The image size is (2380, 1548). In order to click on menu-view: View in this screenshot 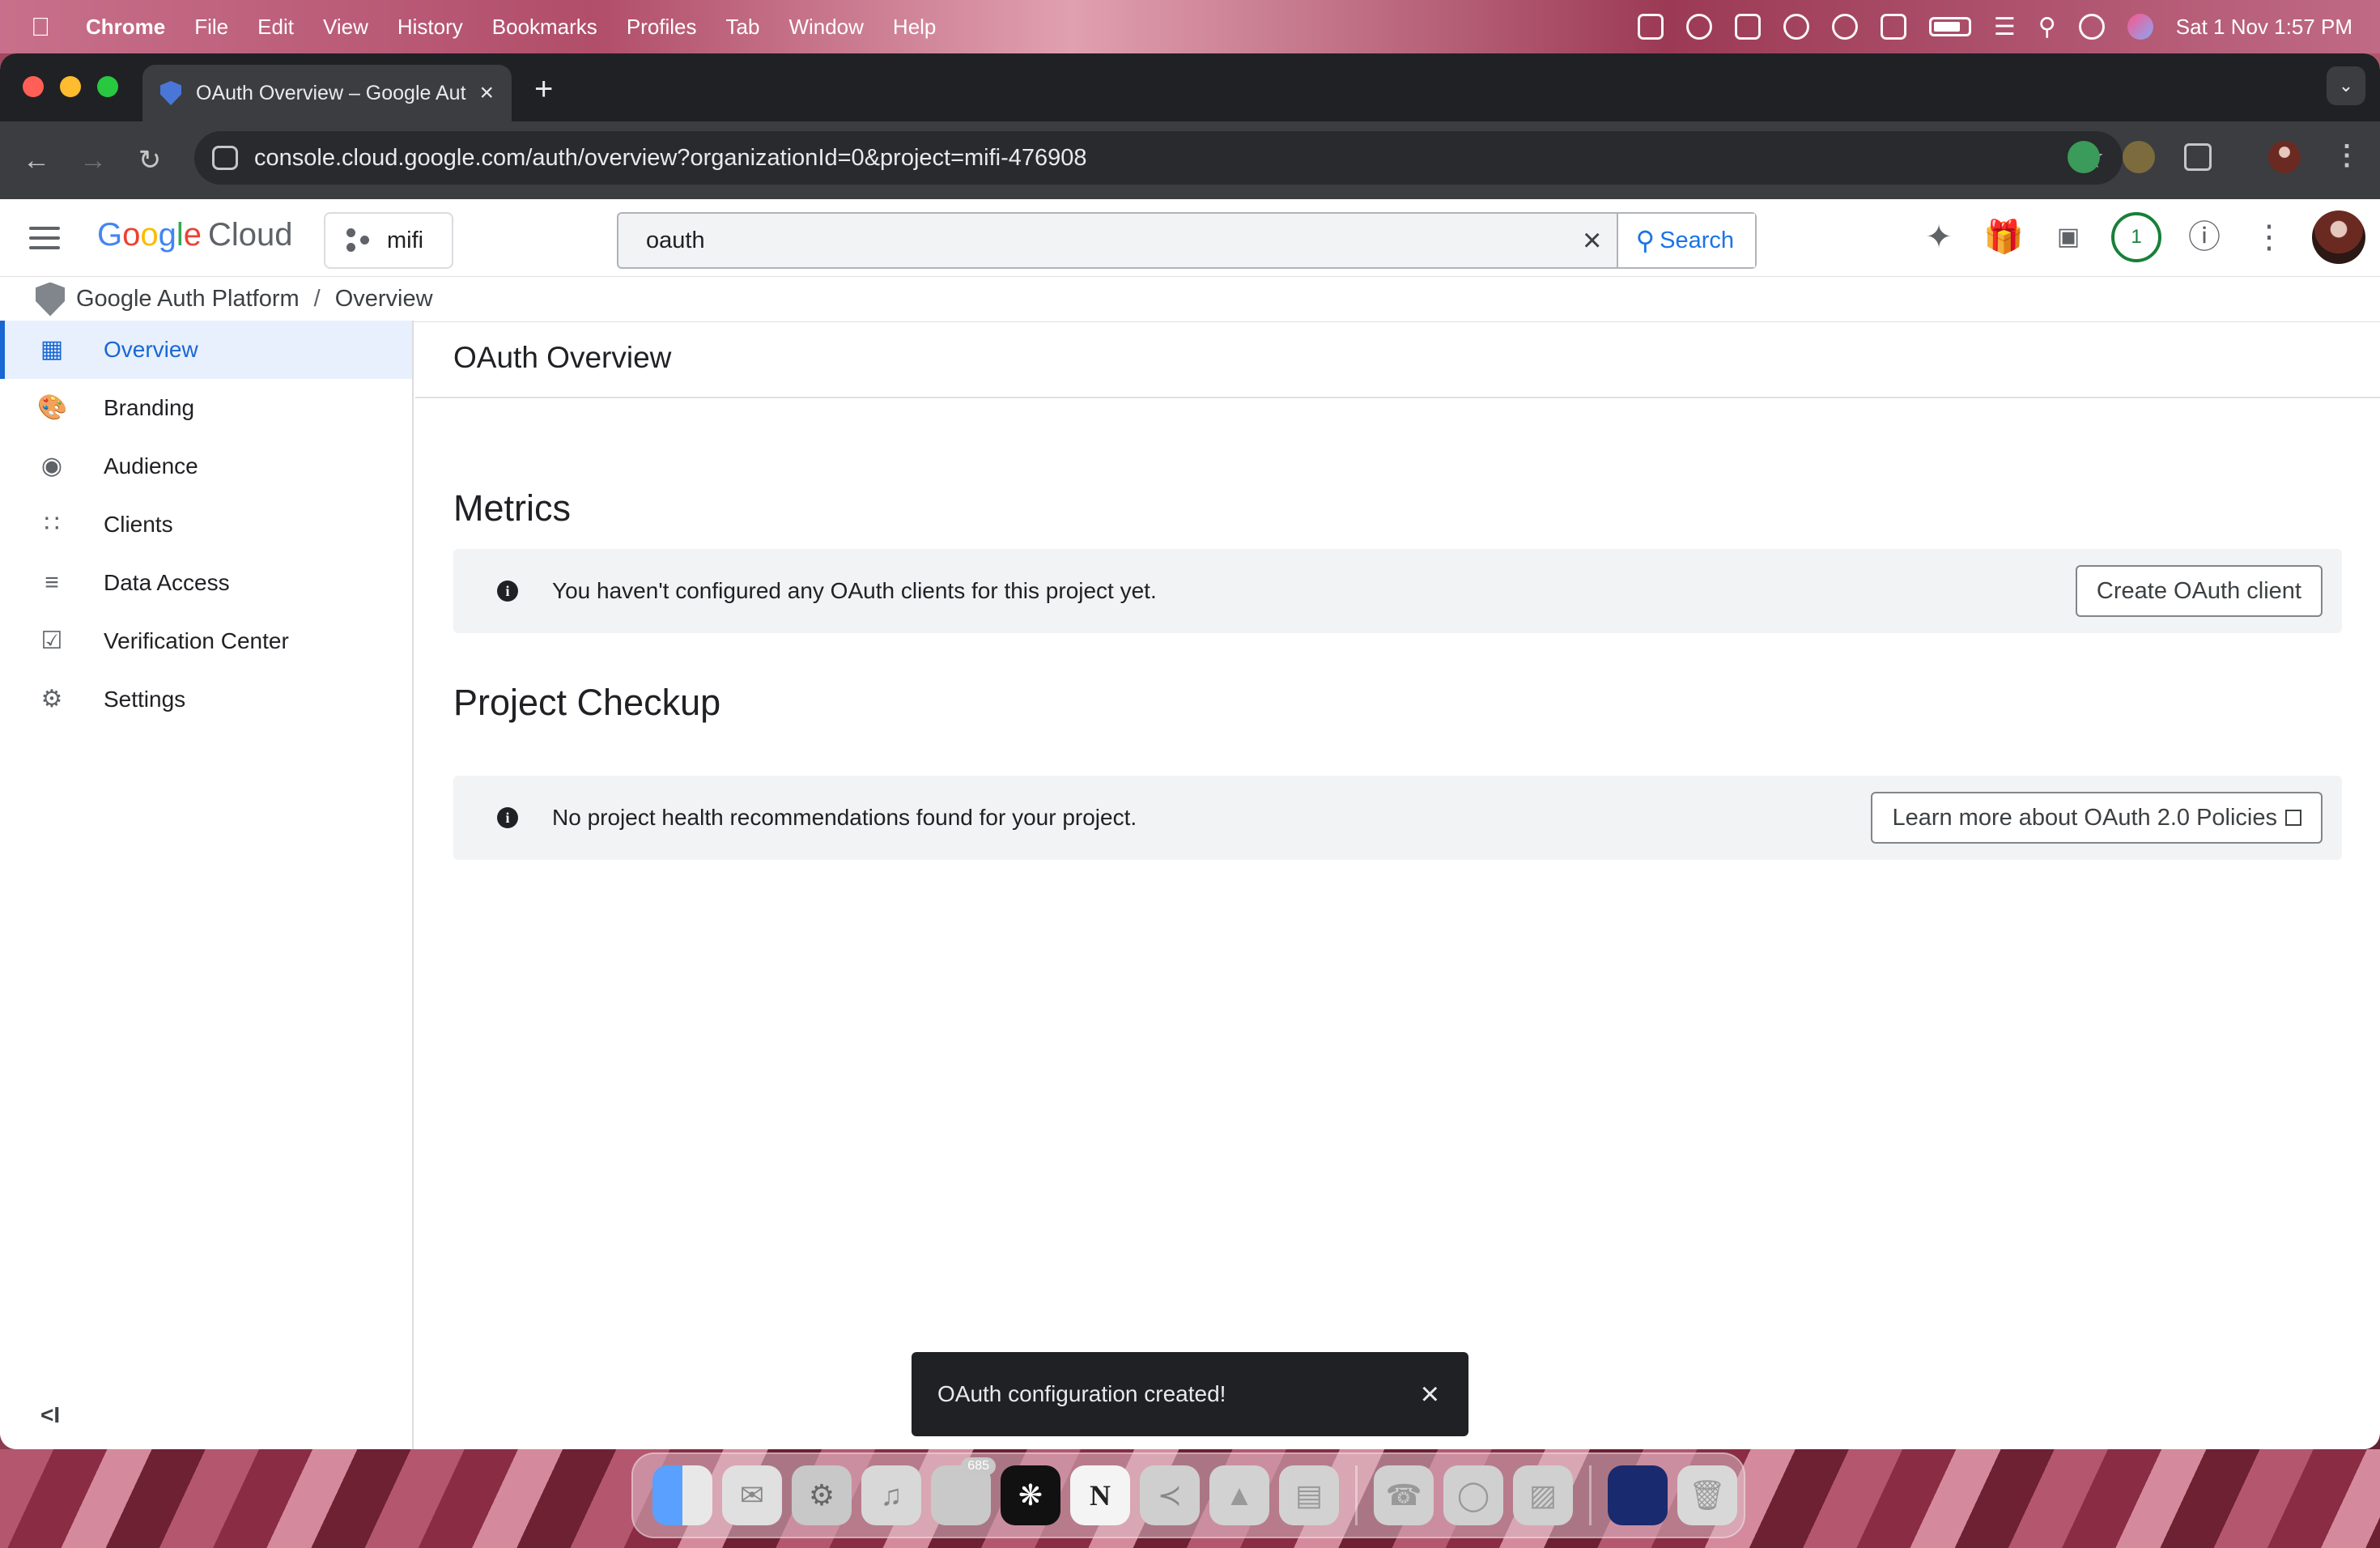, I will do `click(345, 27)`.